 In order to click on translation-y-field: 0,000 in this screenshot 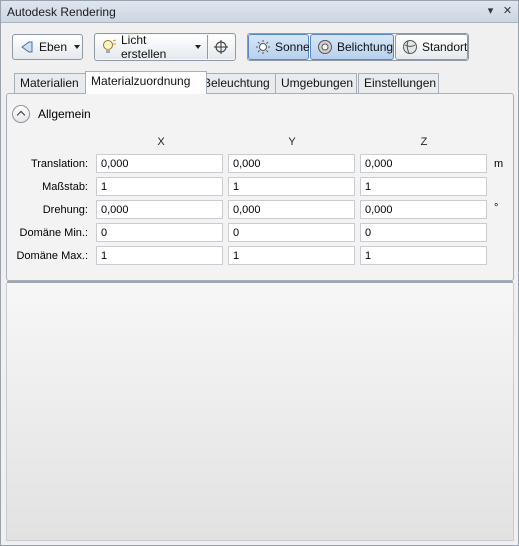, I will do `click(291, 163)`.